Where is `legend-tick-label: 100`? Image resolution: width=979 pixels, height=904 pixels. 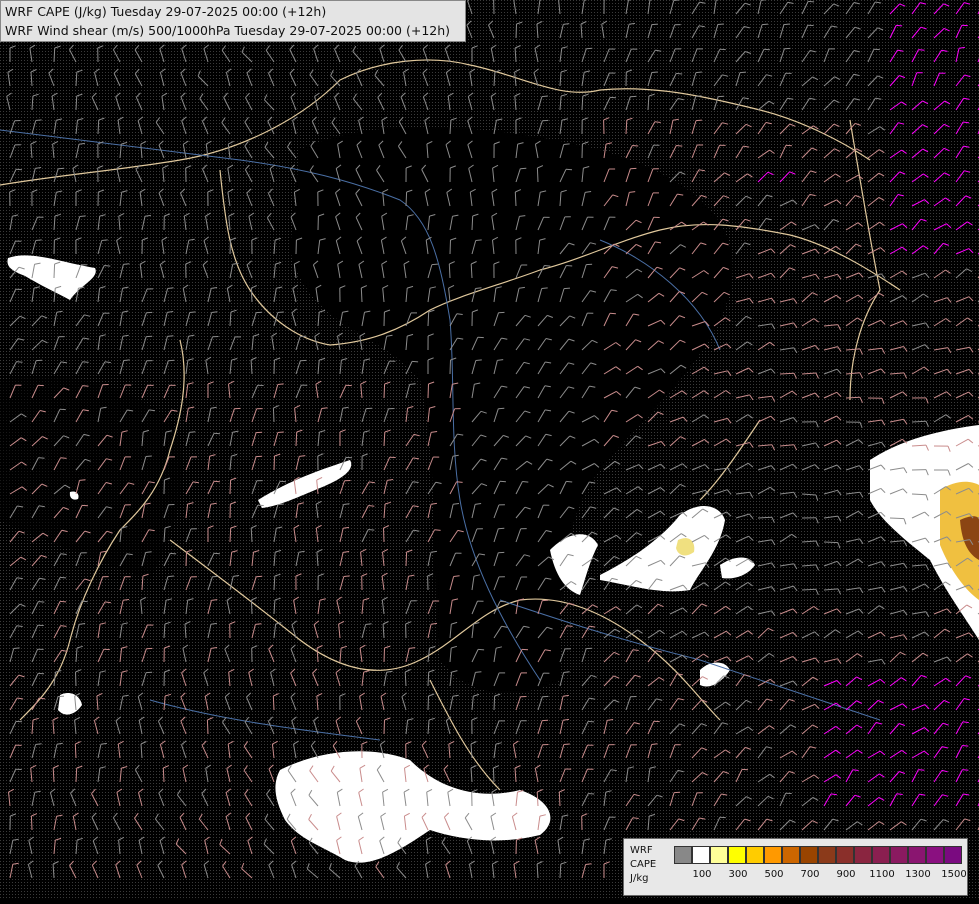
legend-tick-label: 100 is located at coordinates (701, 874).